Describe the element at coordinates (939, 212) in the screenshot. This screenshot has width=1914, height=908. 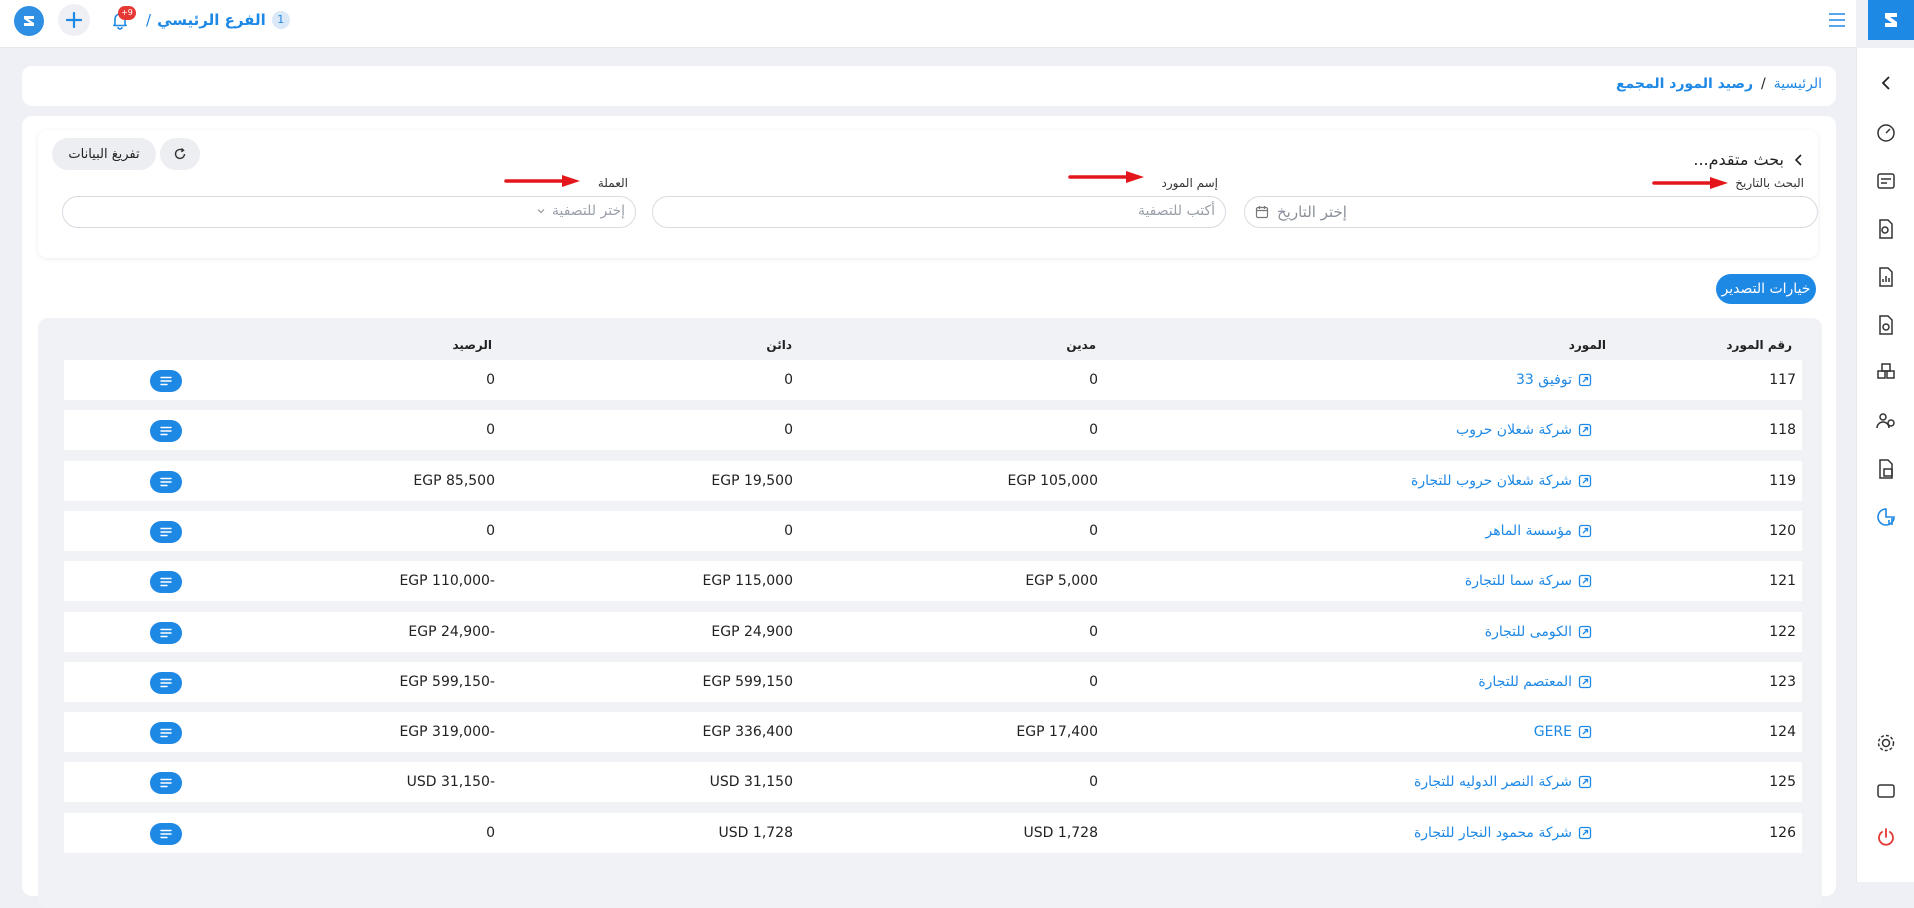
I see `supplier-filter-input: أكتب للتصفية` at that location.